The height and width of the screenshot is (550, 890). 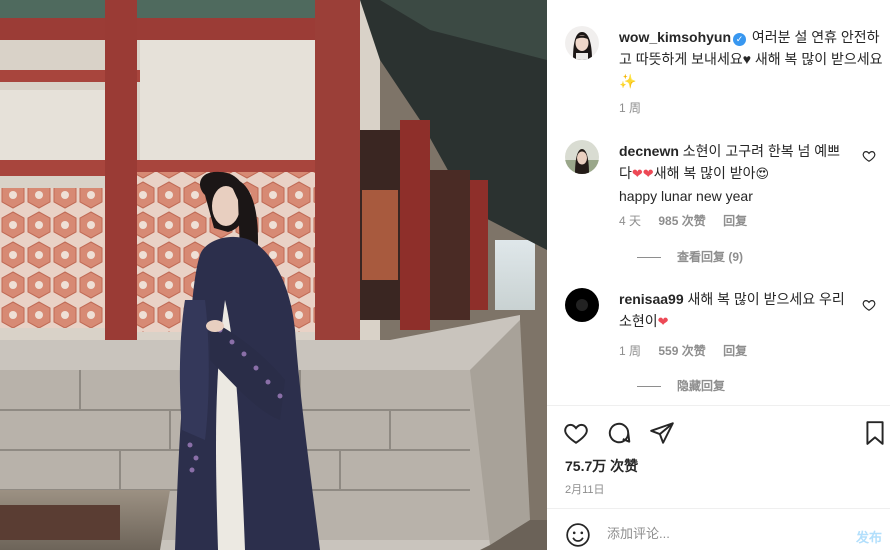 I want to click on hide-replies-button: 隐藏回复, so click(x=681, y=385).